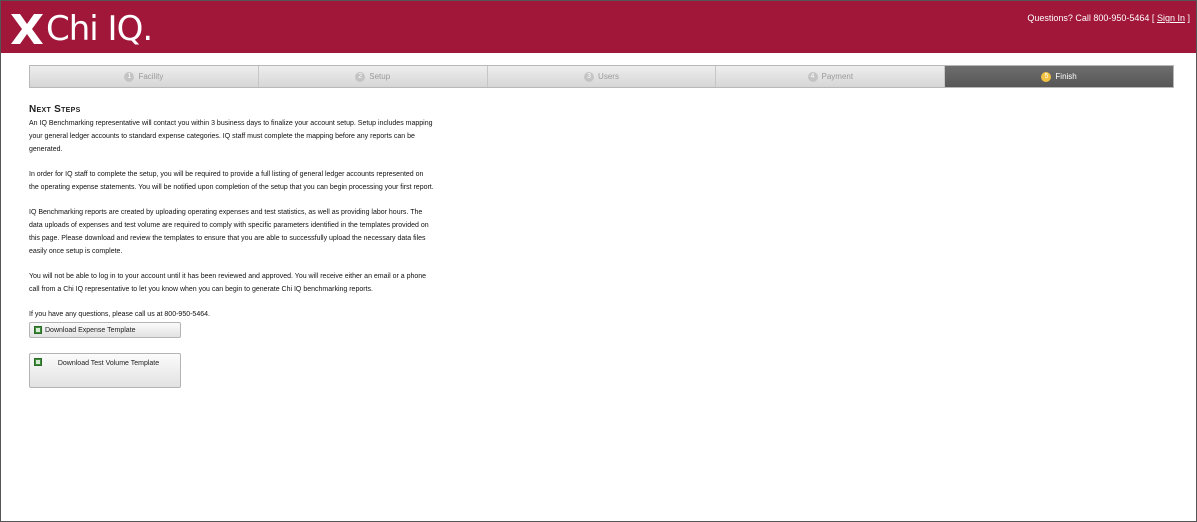  What do you see at coordinates (1046, 76) in the screenshot?
I see `step-number: 5` at bounding box center [1046, 76].